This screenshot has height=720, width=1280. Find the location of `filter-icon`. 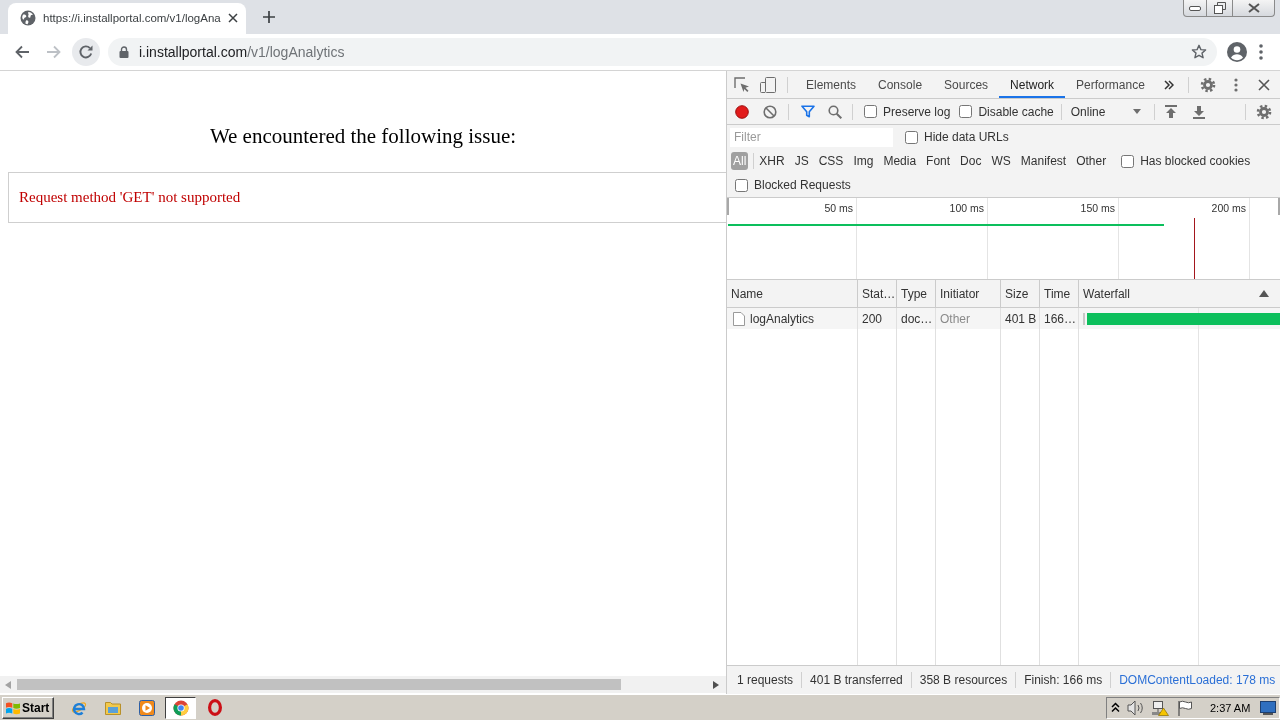

filter-icon is located at coordinates (808, 111).